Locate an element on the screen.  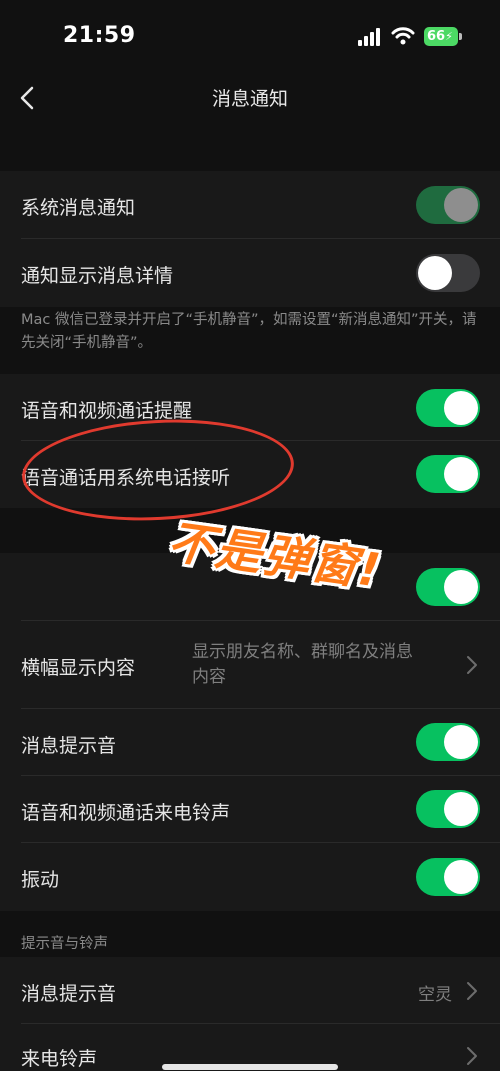
show-details-toggle is located at coordinates (448, 273).